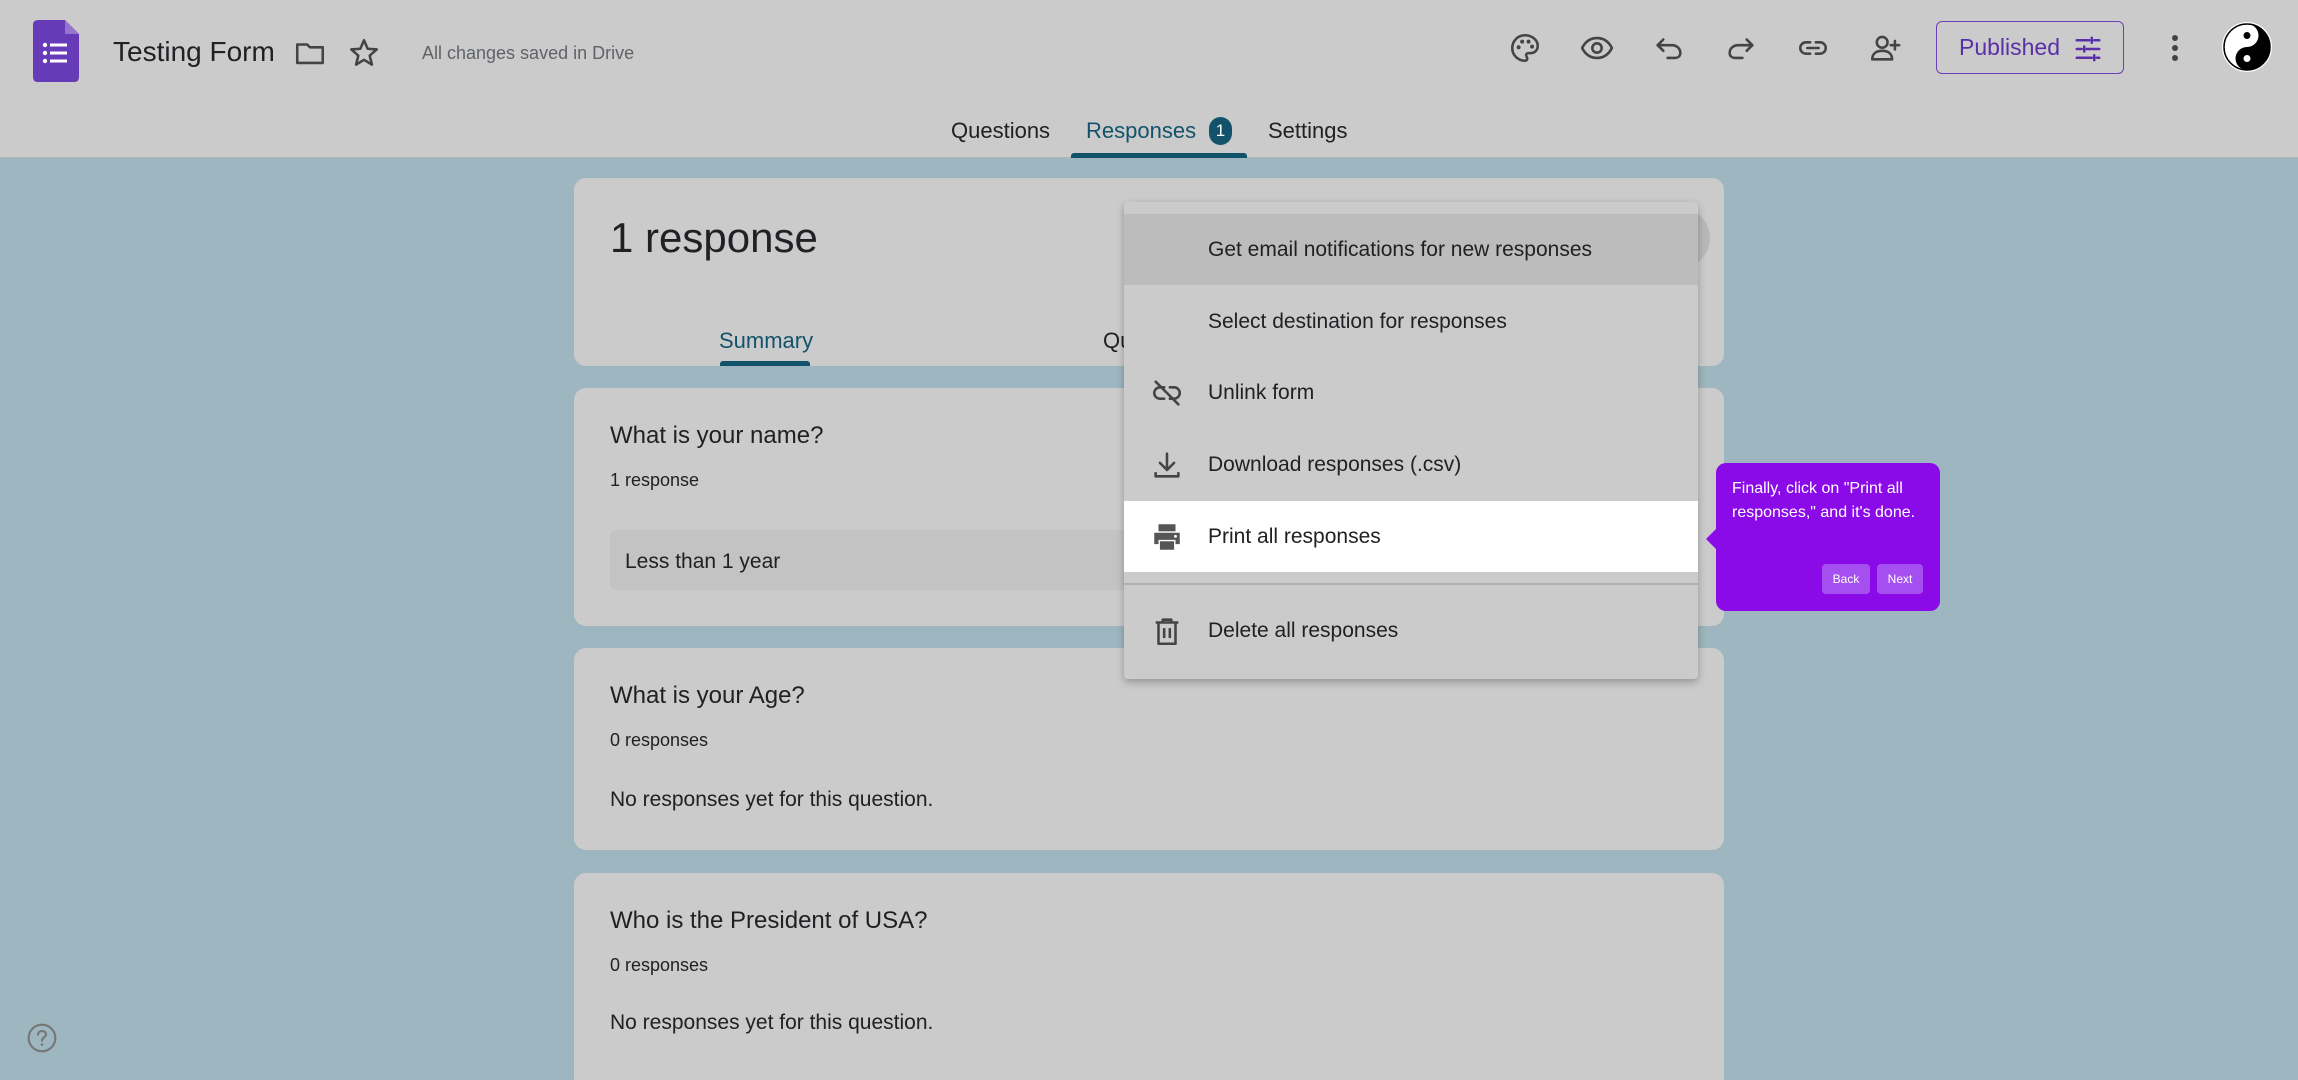 This screenshot has width=2298, height=1080. Describe the element at coordinates (714, 237) in the screenshot. I see `response-count-title: 1 response` at that location.